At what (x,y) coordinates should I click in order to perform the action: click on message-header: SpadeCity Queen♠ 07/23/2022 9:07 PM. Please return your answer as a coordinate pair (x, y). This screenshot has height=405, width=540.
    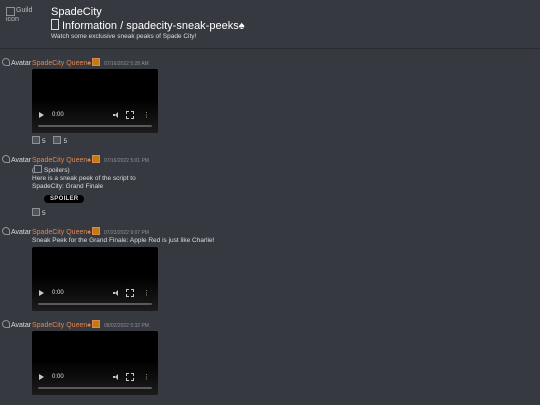
    Looking at the image, I should click on (90, 232).